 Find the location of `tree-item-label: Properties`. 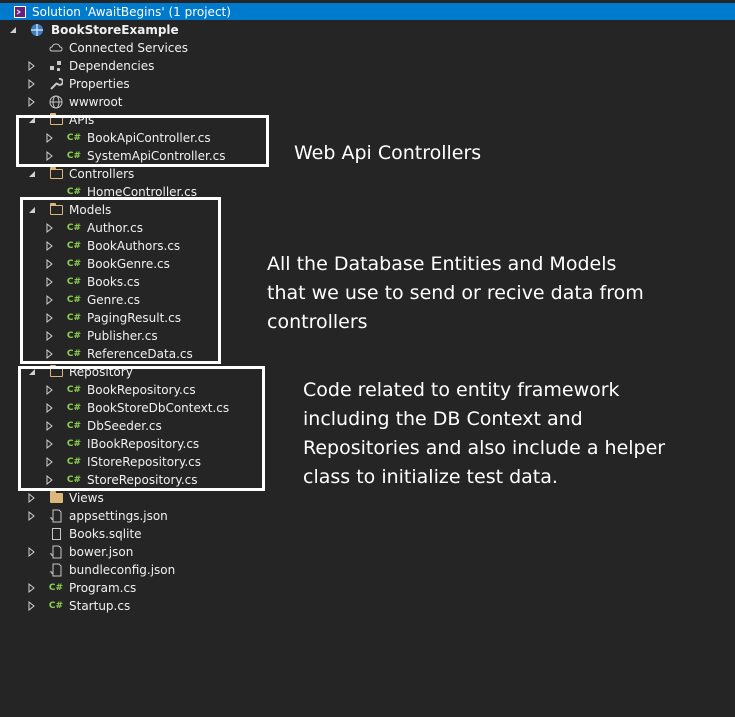

tree-item-label: Properties is located at coordinates (99, 84).